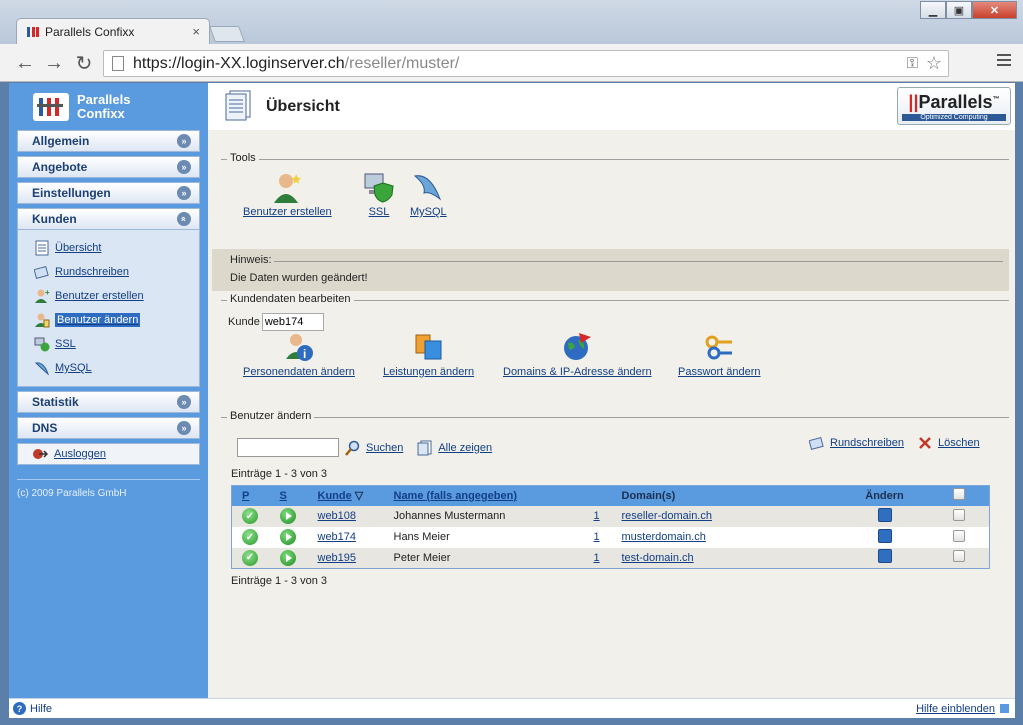 The image size is (1023, 725). I want to click on col-p-header: P, so click(250, 495).